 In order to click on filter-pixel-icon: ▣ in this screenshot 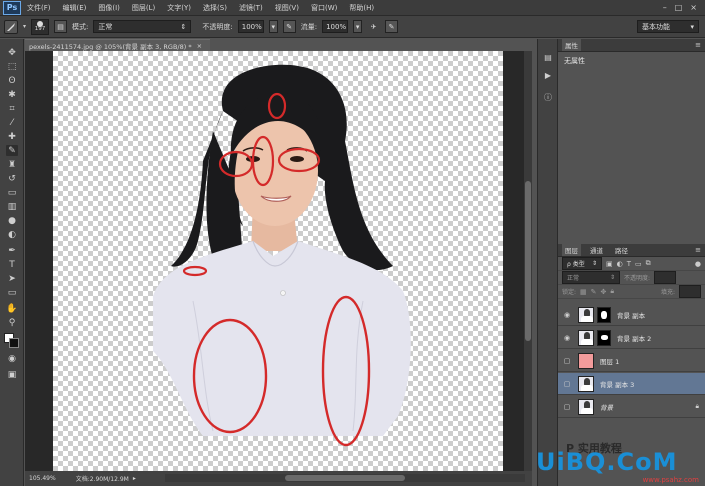, I will do `click(609, 264)`.